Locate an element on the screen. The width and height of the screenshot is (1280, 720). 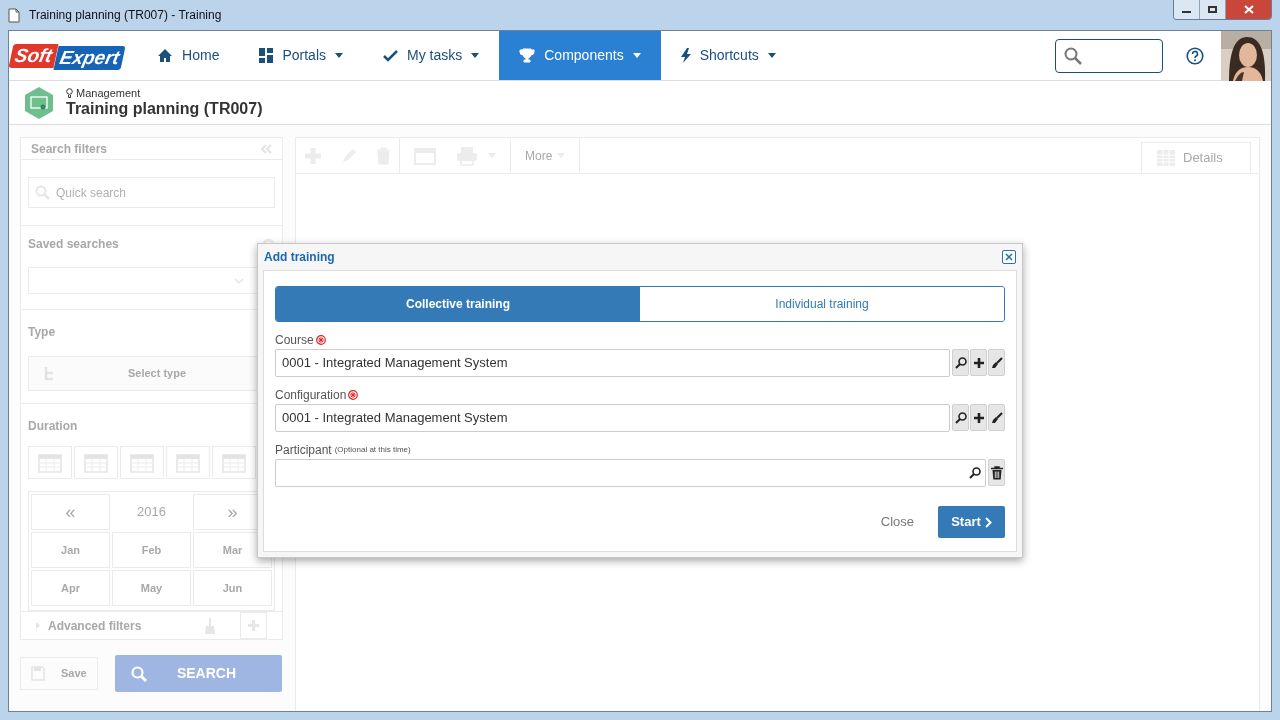
more-menu-button: More is located at coordinates (546, 155).